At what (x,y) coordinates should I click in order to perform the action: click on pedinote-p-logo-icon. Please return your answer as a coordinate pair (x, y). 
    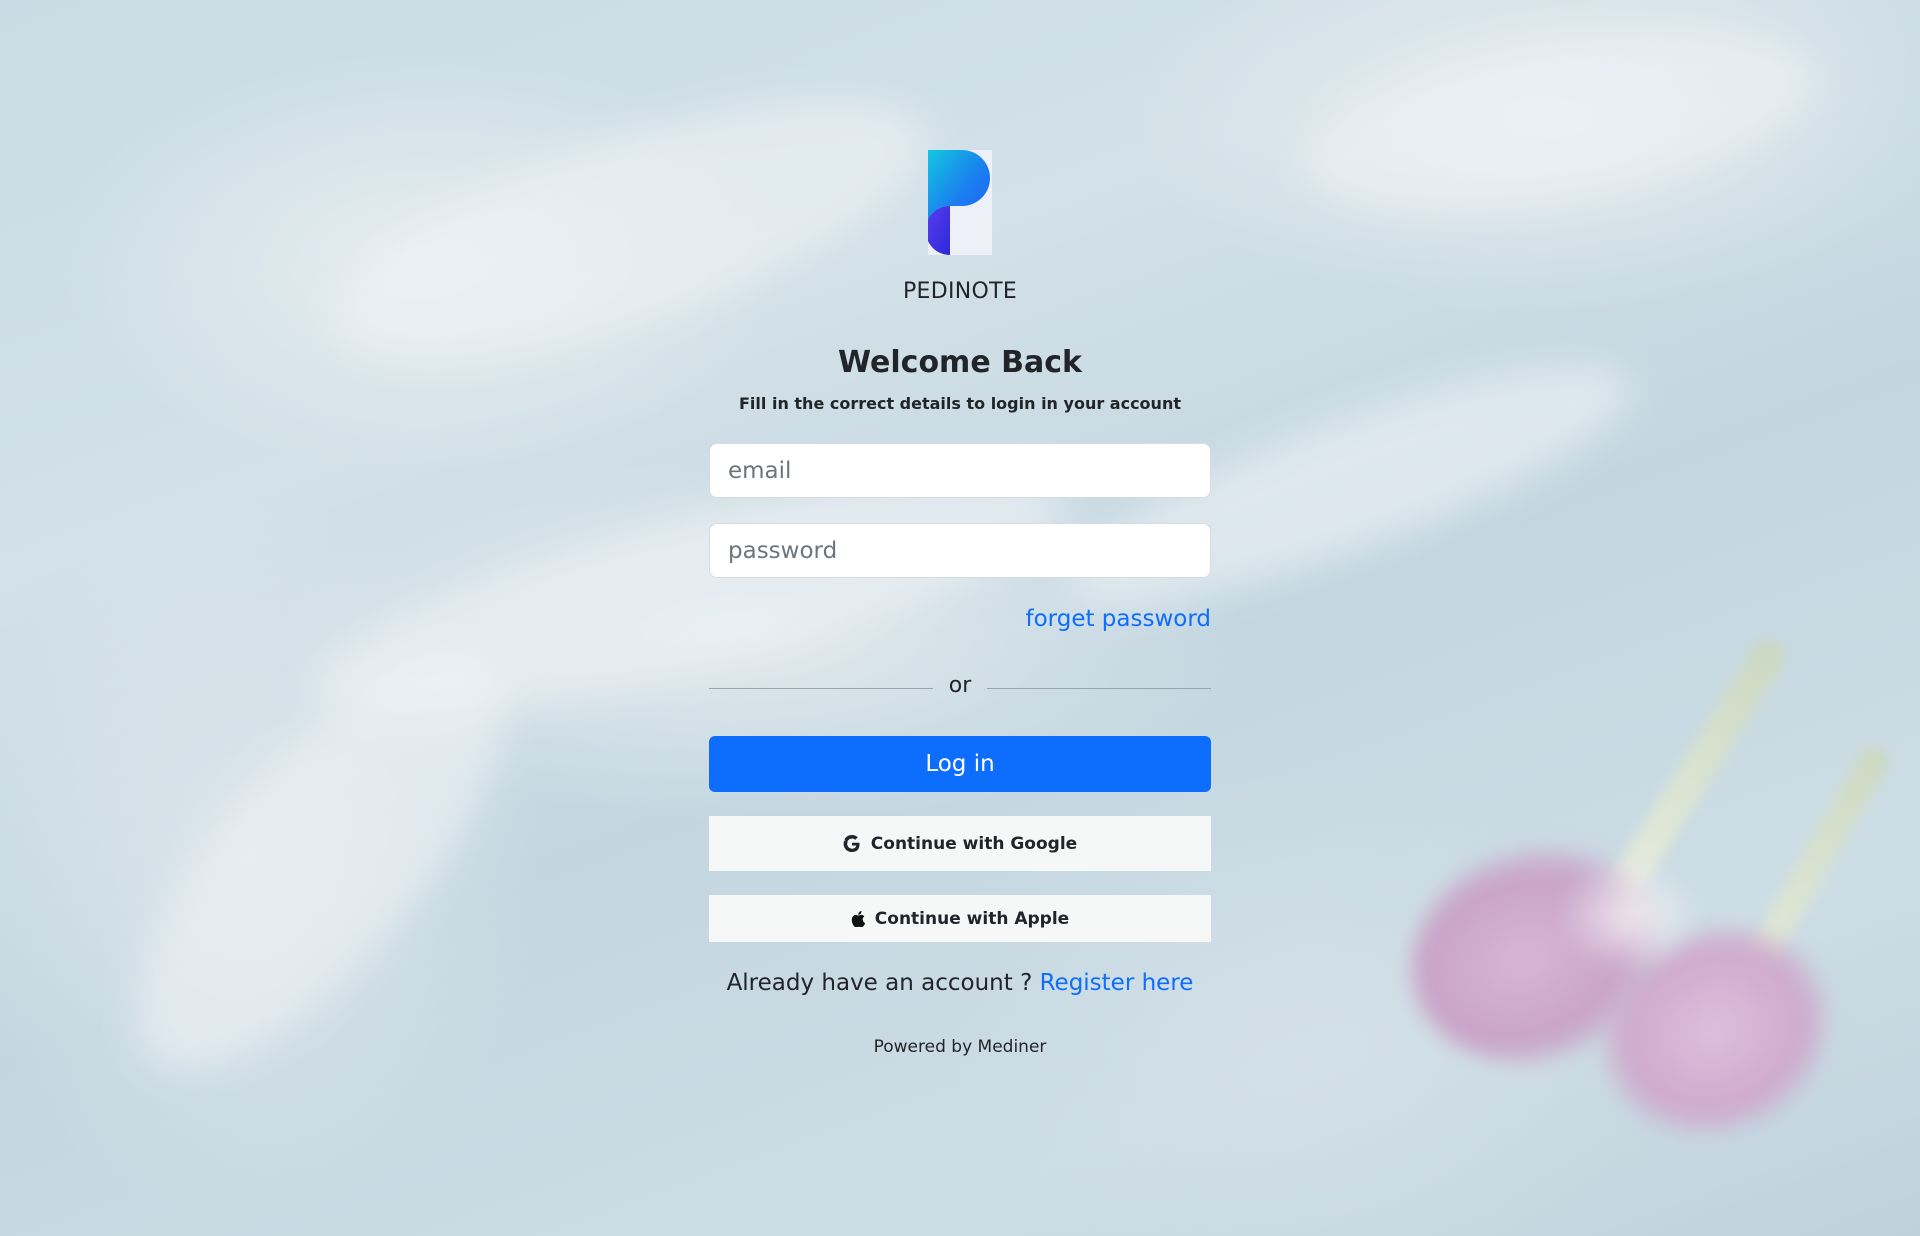
    Looking at the image, I should click on (958, 202).